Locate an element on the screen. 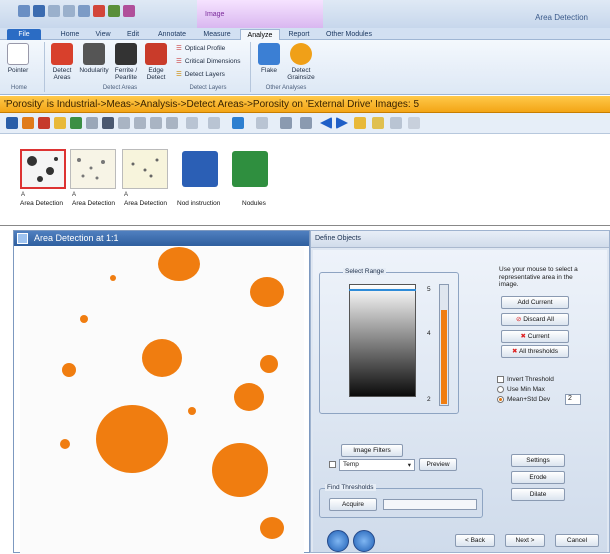  open-icon is located at coordinates (28, 123).